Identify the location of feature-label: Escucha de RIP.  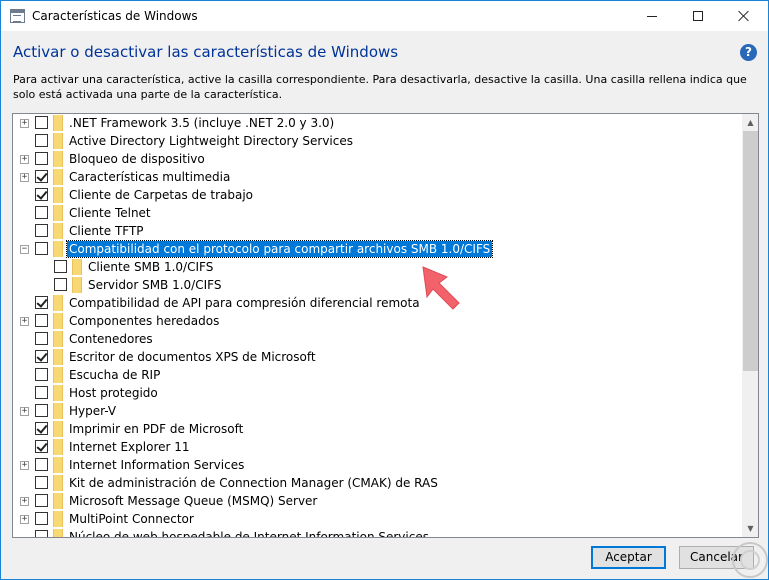
(114, 375).